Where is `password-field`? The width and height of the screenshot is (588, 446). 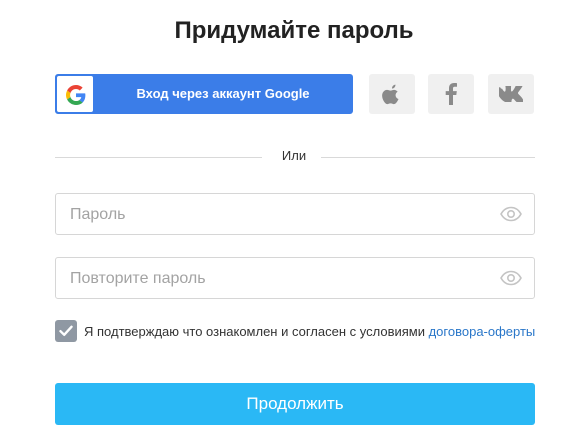
password-field is located at coordinates (295, 214).